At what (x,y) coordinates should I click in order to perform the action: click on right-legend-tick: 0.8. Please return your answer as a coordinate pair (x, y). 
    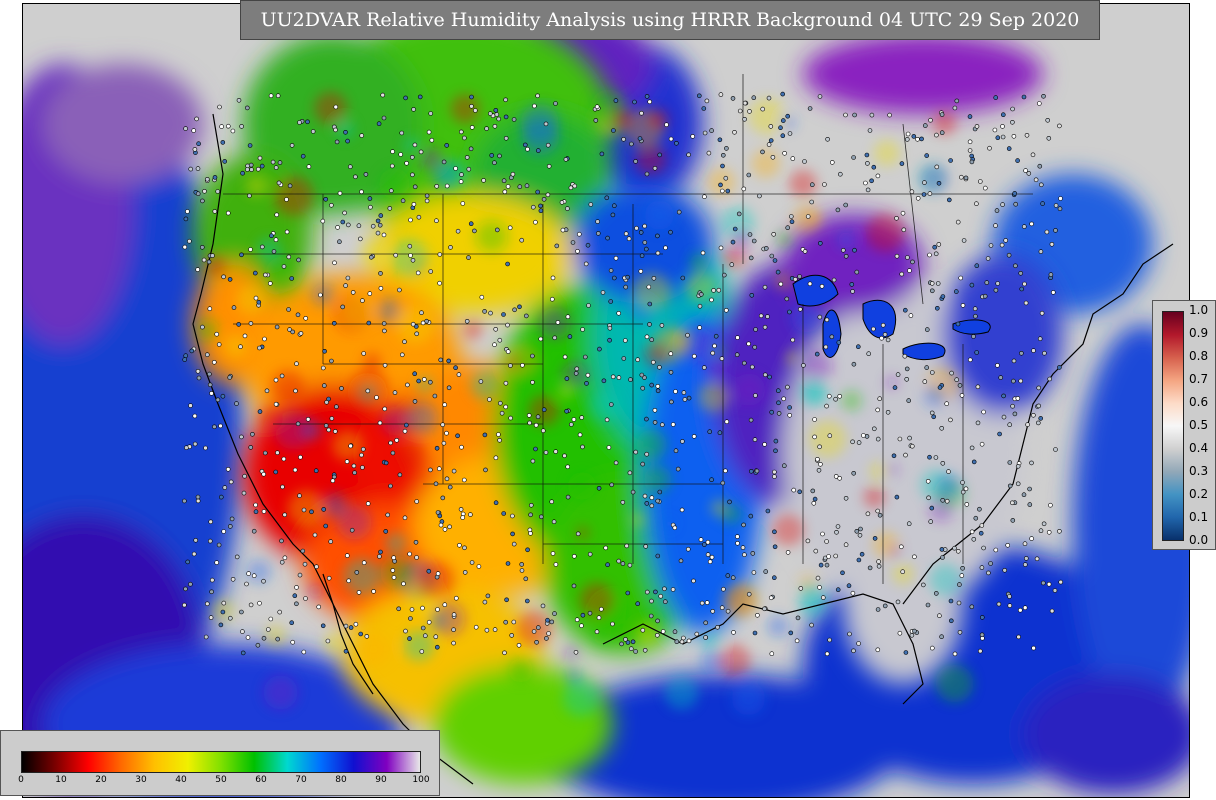
    Looking at the image, I should click on (1199, 356).